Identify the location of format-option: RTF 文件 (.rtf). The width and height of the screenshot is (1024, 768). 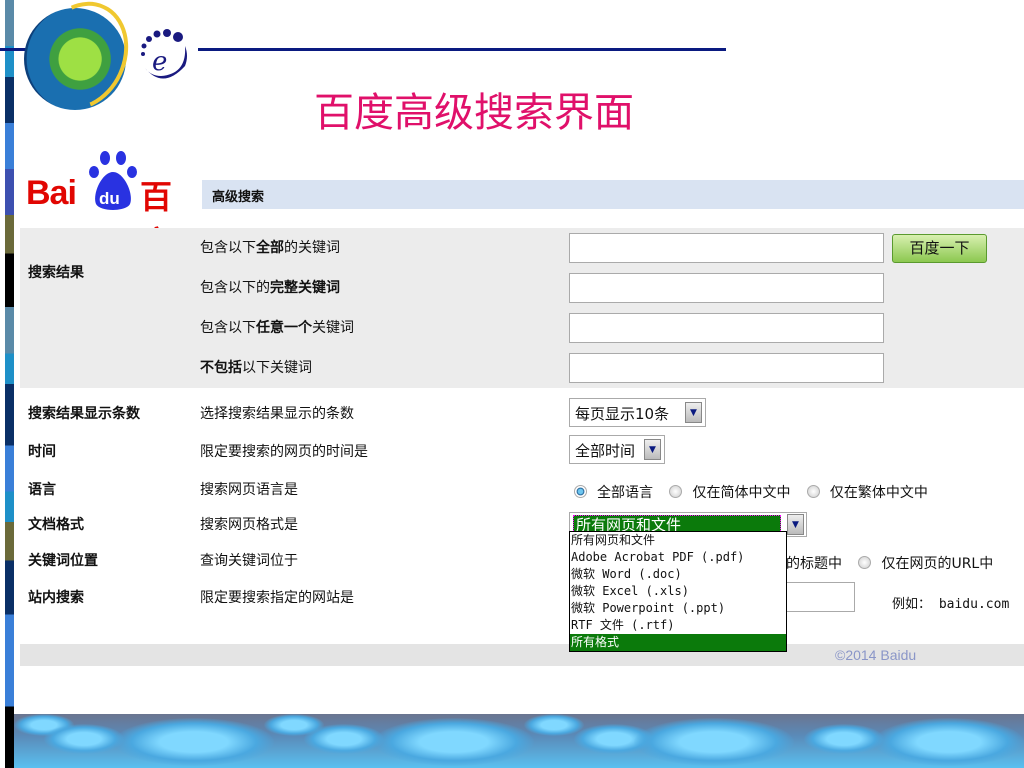
(678, 625).